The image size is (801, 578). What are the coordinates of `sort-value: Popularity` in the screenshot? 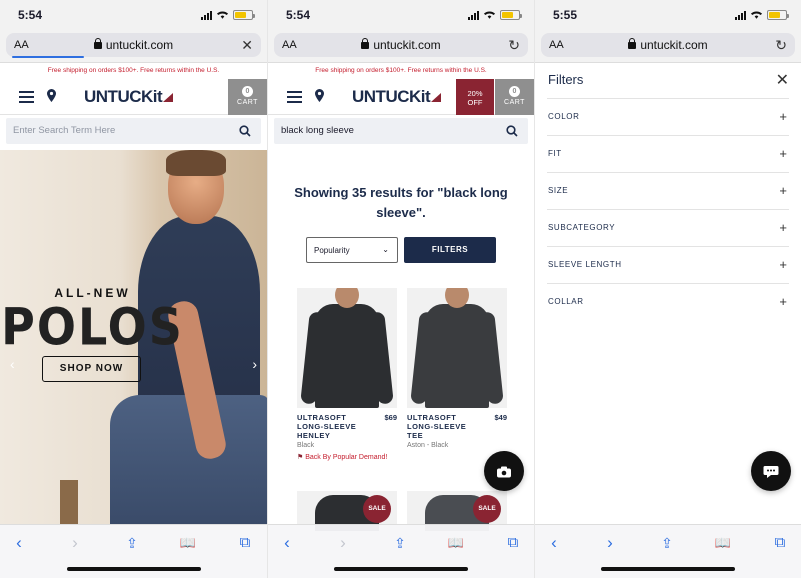 It's located at (332, 250).